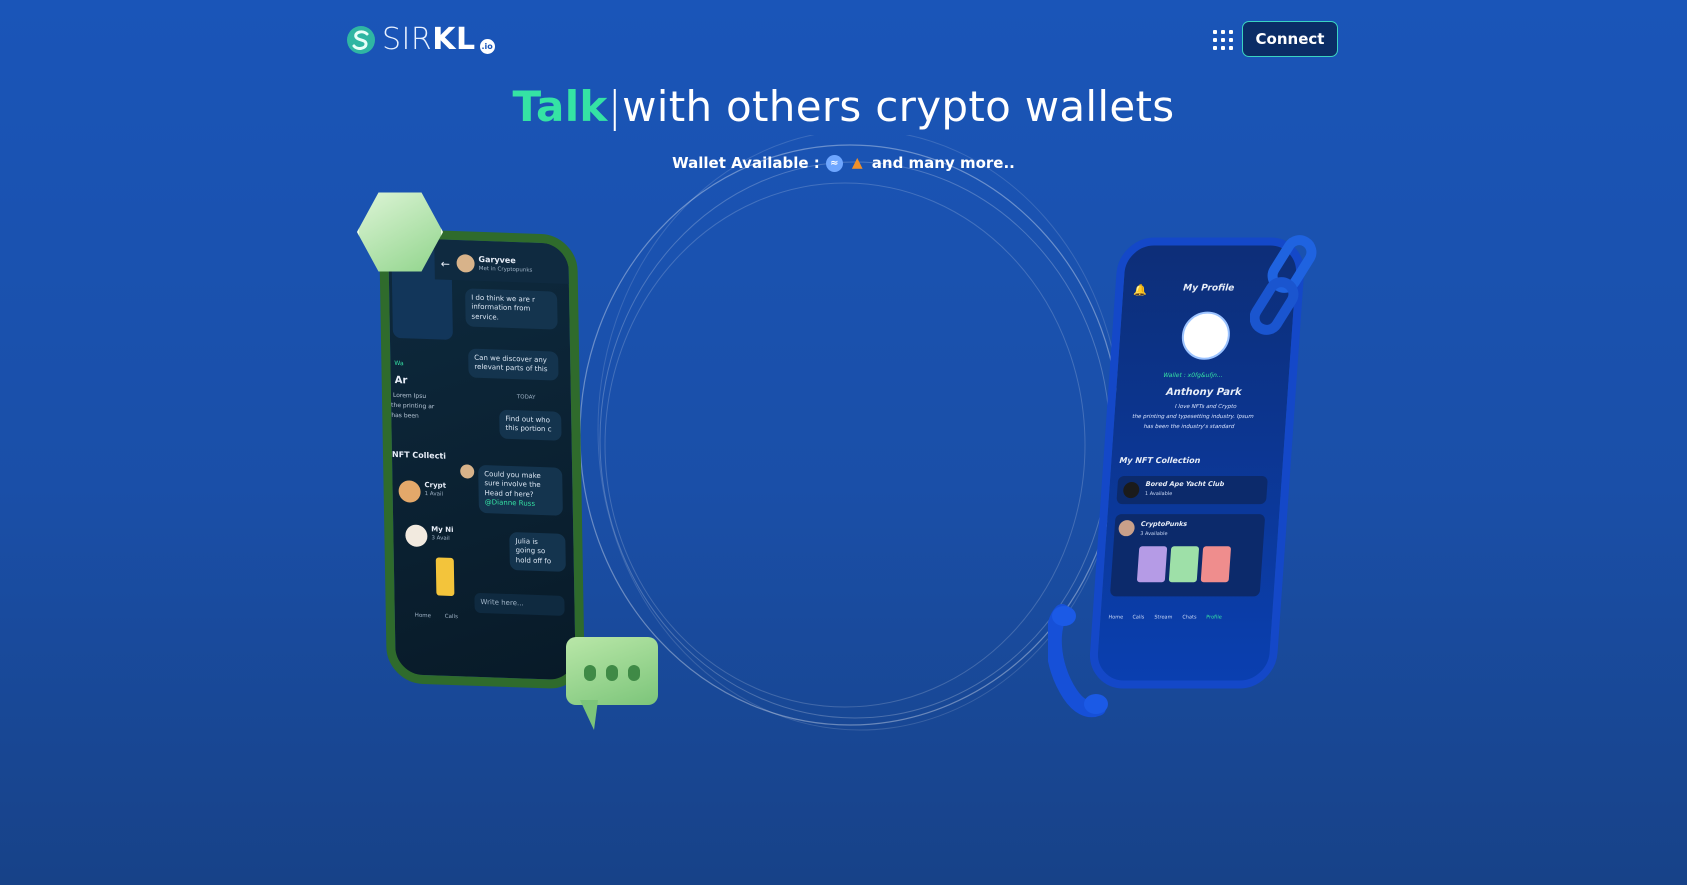 This screenshot has width=1687, height=885. I want to click on contact-avatar, so click(465, 263).